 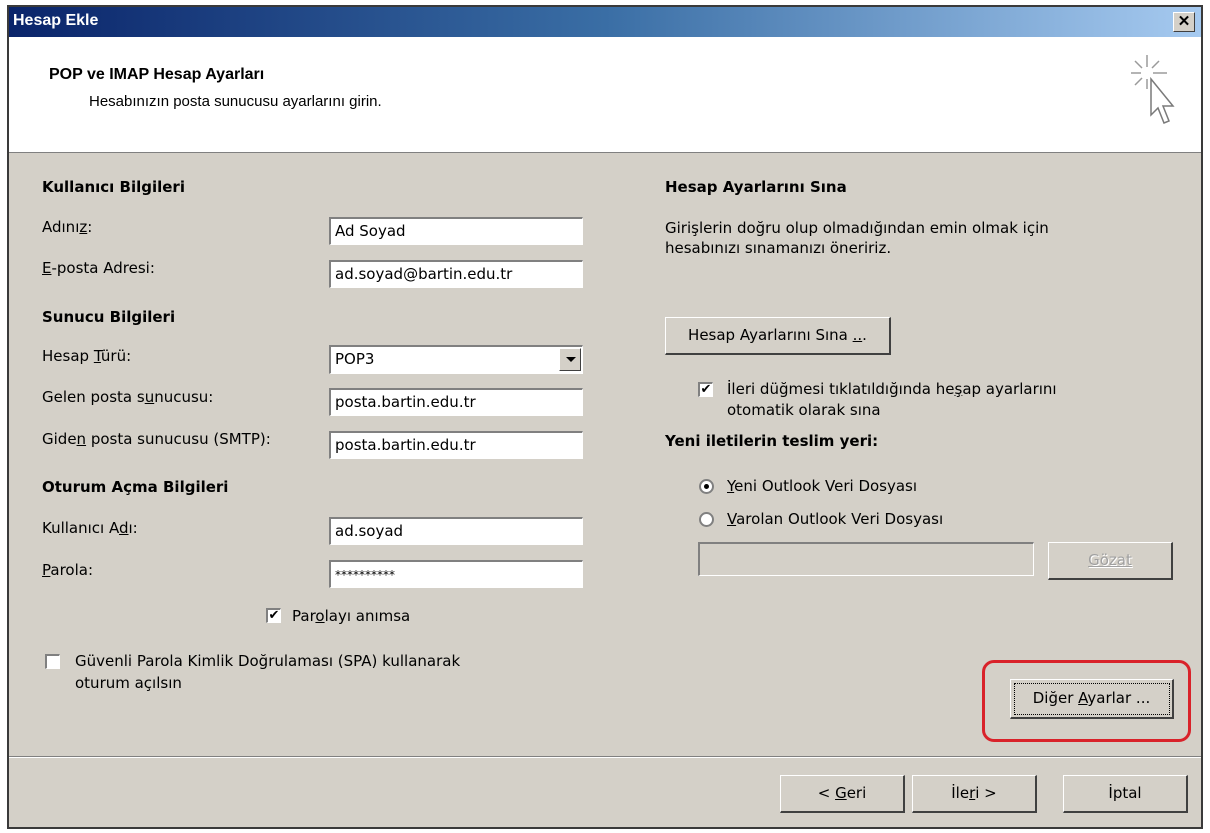 I want to click on user-info-heading: Kullanıcı Bilgileri, so click(x=113, y=187).